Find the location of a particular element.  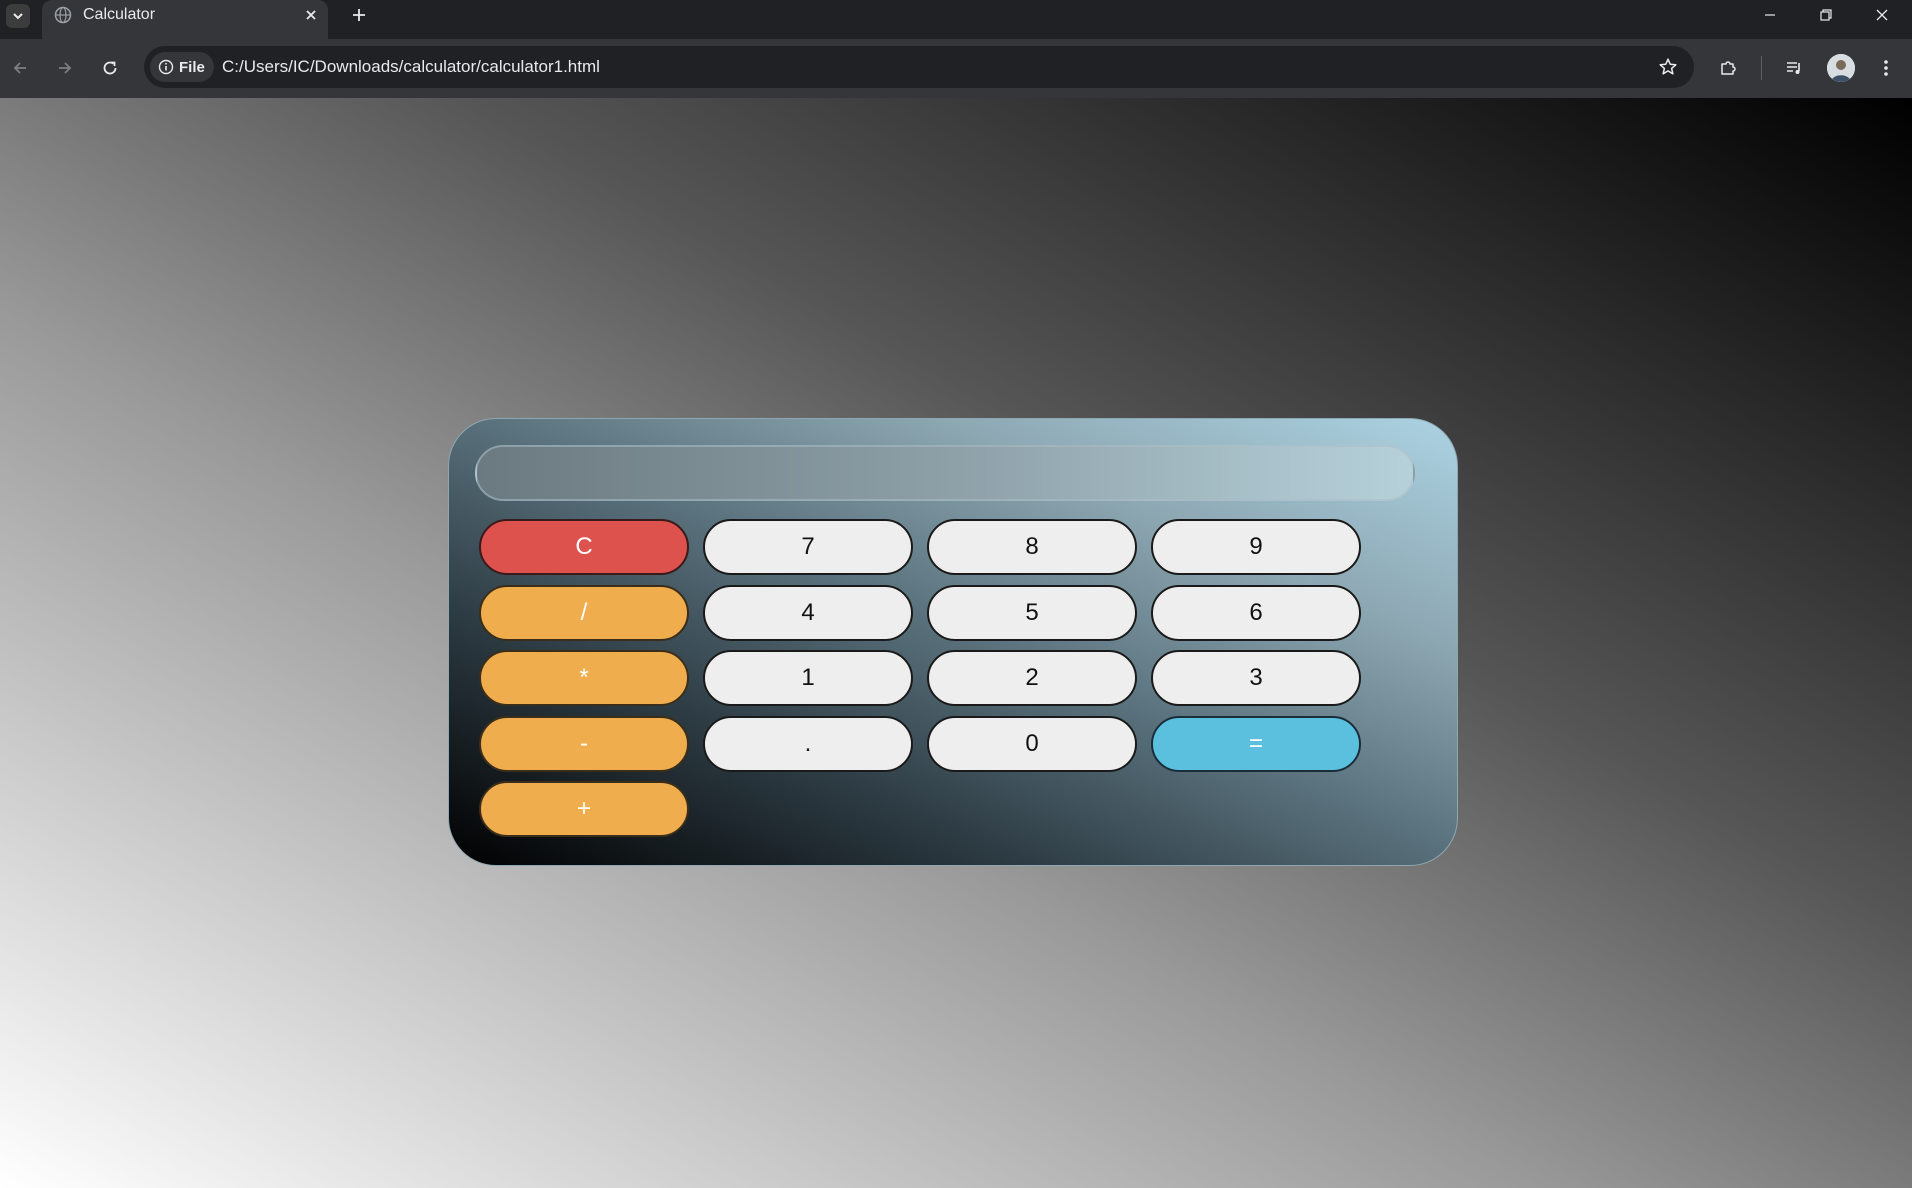

puzzle-icon is located at coordinates (1728, 68).